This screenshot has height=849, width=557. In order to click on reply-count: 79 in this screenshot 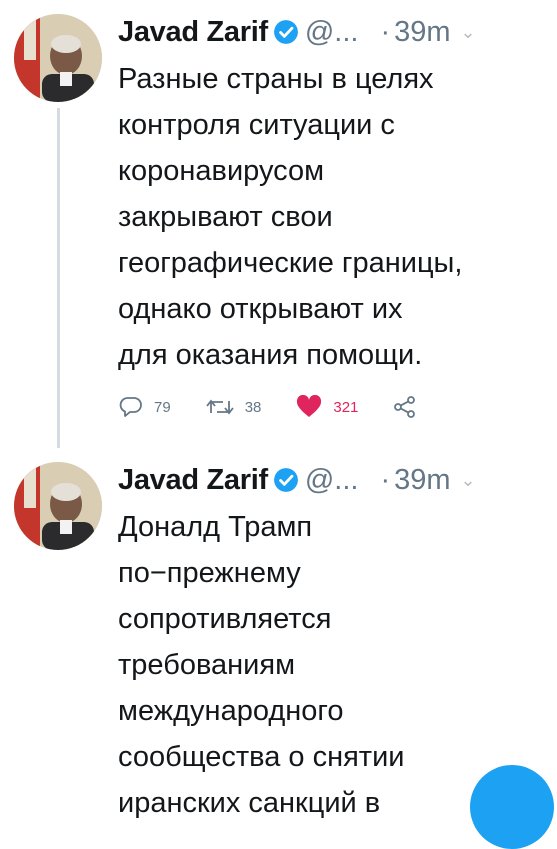, I will do `click(162, 407)`.